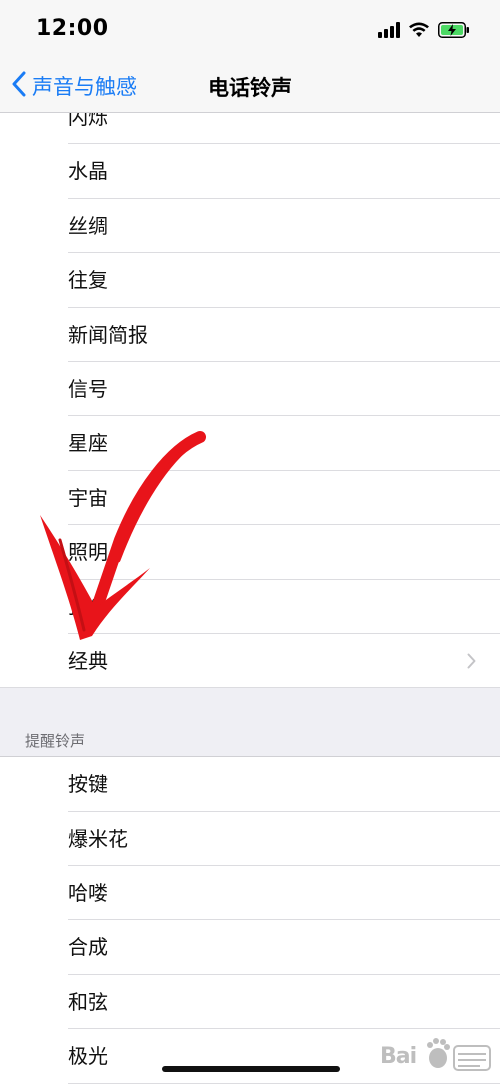 Image resolution: width=500 pixels, height=1084 pixels. I want to click on cellular-signal-icon, so click(389, 32).